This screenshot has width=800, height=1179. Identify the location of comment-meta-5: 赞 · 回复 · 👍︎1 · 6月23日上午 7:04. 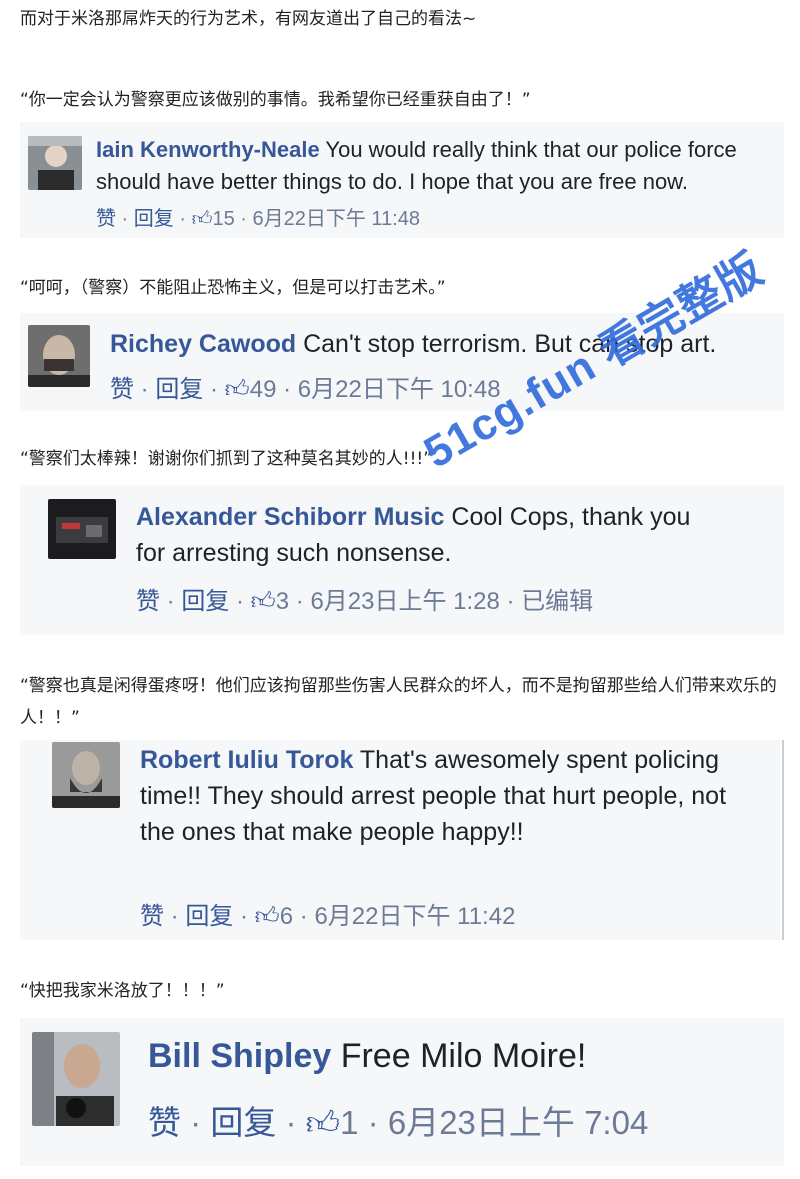
(398, 1122).